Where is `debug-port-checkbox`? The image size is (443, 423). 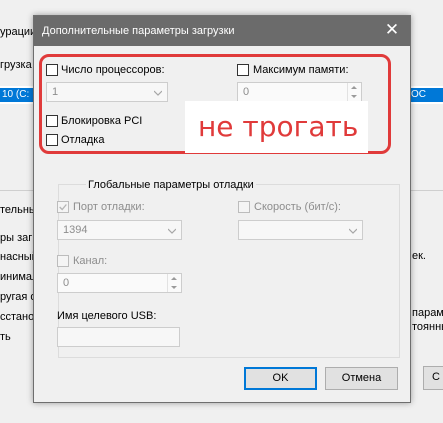
debug-port-checkbox is located at coordinates (63, 207).